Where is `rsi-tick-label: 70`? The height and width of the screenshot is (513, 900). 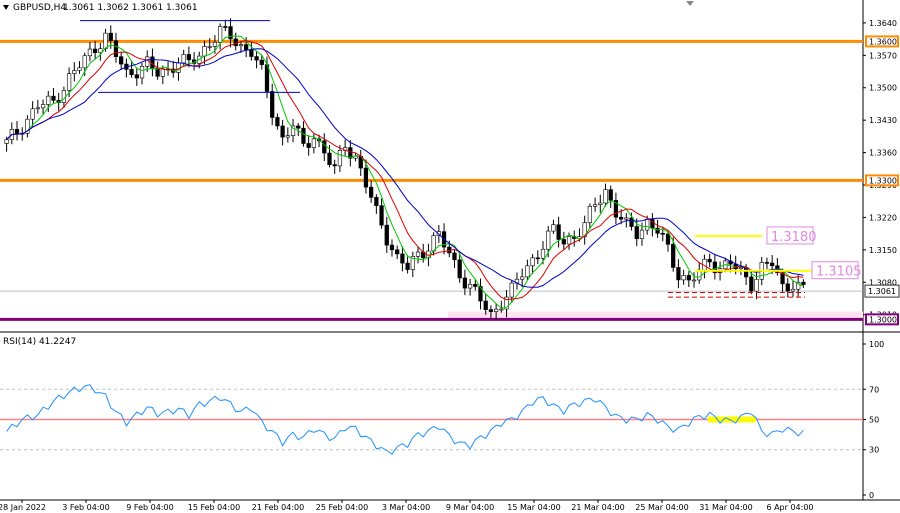
rsi-tick-label: 70 is located at coordinates (874, 389).